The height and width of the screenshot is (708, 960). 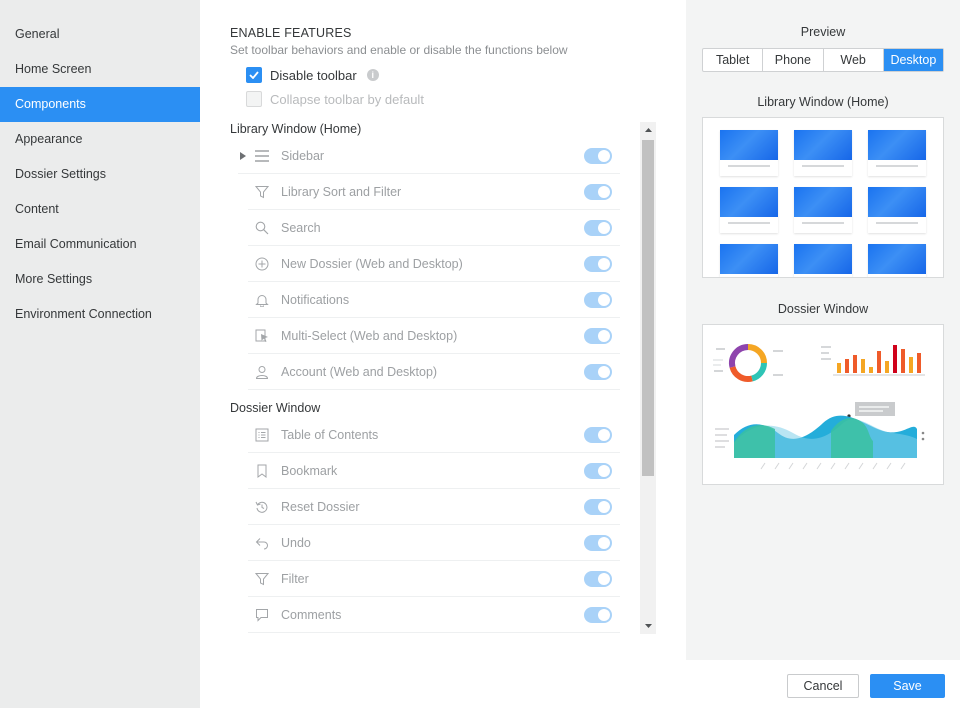 I want to click on multi-select-icon, so click(x=262, y=336).